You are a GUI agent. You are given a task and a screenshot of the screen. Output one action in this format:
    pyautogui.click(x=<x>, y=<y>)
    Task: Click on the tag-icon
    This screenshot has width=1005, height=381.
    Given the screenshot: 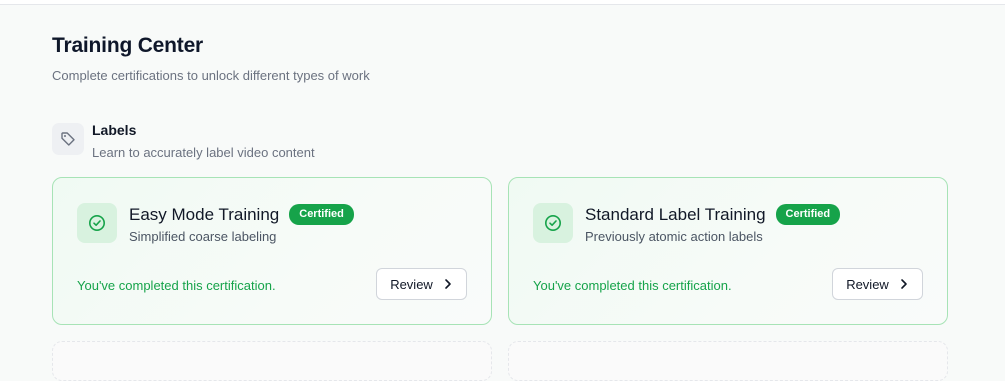 What is the action you would take?
    pyautogui.click(x=68, y=139)
    